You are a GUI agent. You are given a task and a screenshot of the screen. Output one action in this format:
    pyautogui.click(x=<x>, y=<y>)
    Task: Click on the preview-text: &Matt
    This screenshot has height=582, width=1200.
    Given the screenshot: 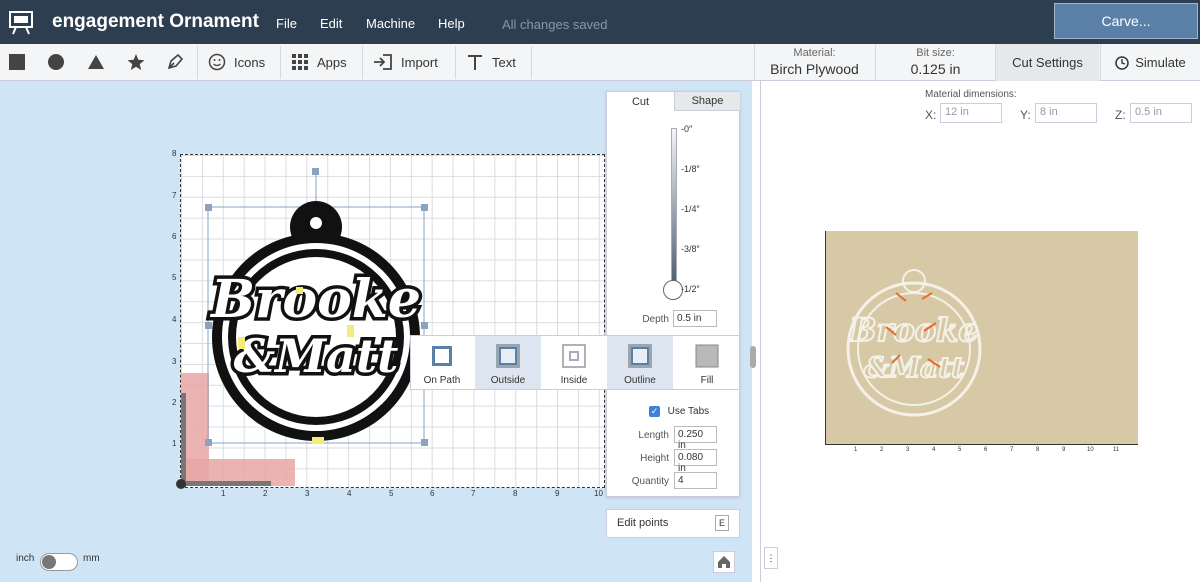 What is the action you would take?
    pyautogui.click(x=914, y=367)
    